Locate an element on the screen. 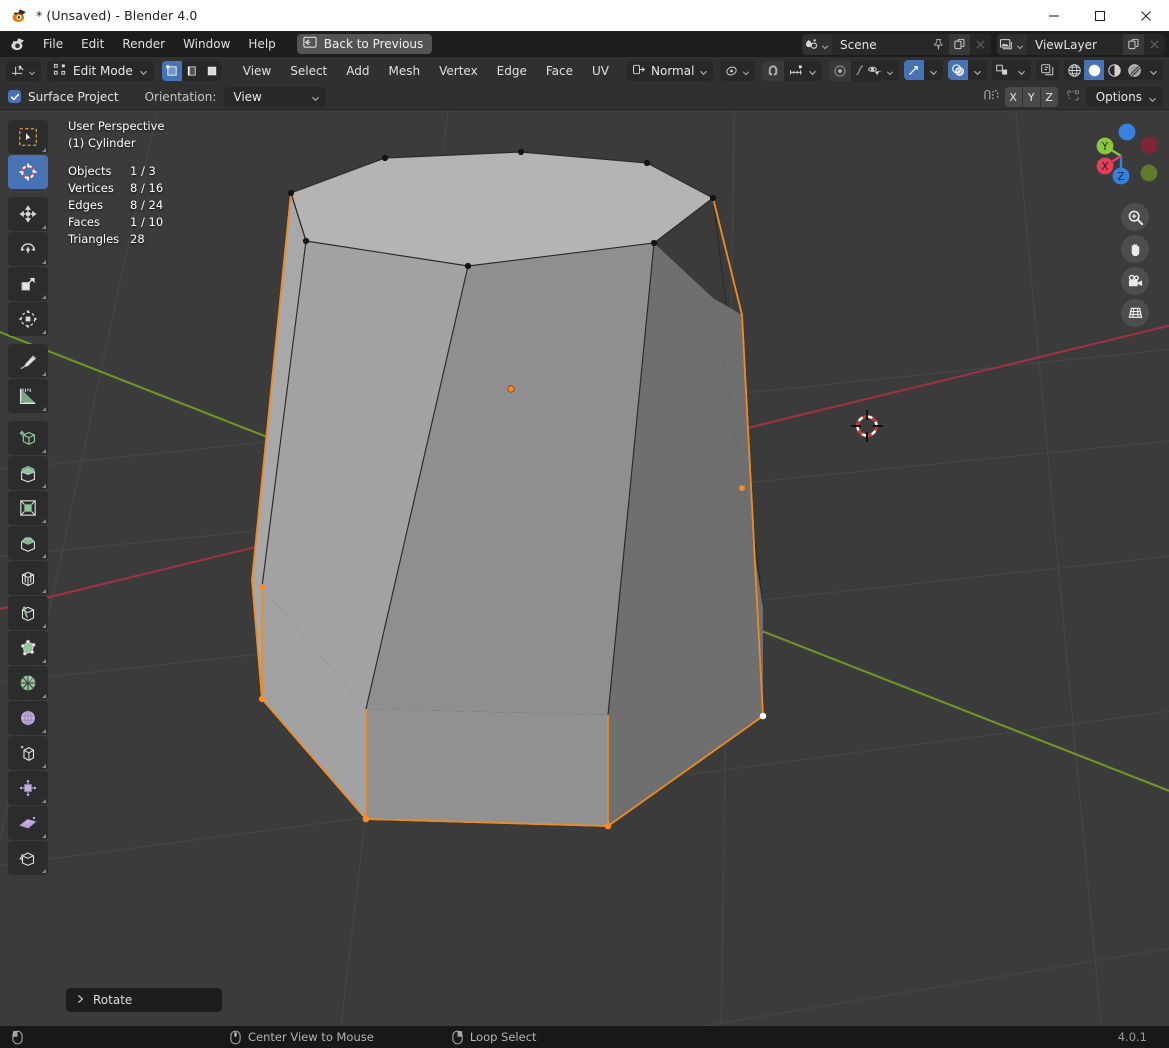 This screenshot has width=1169, height=1048. transform-tool is located at coordinates (28, 319).